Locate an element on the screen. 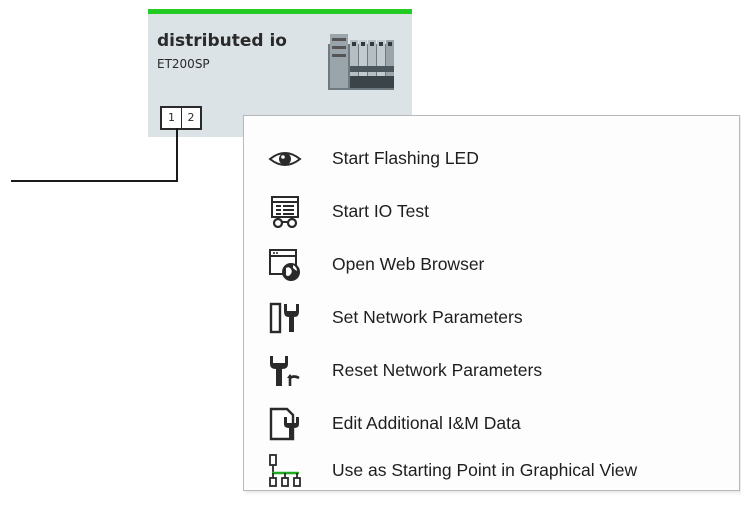  graphical-view-icon is located at coordinates (285, 470).